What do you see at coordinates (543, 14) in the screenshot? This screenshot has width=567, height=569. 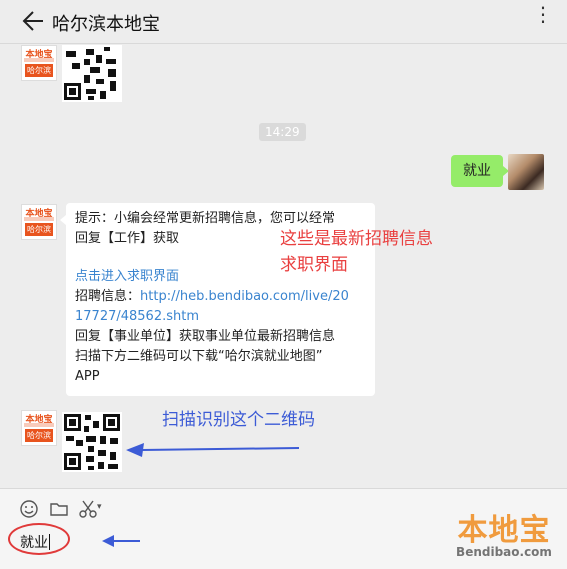 I see `more-options-icon: ⋮` at bounding box center [543, 14].